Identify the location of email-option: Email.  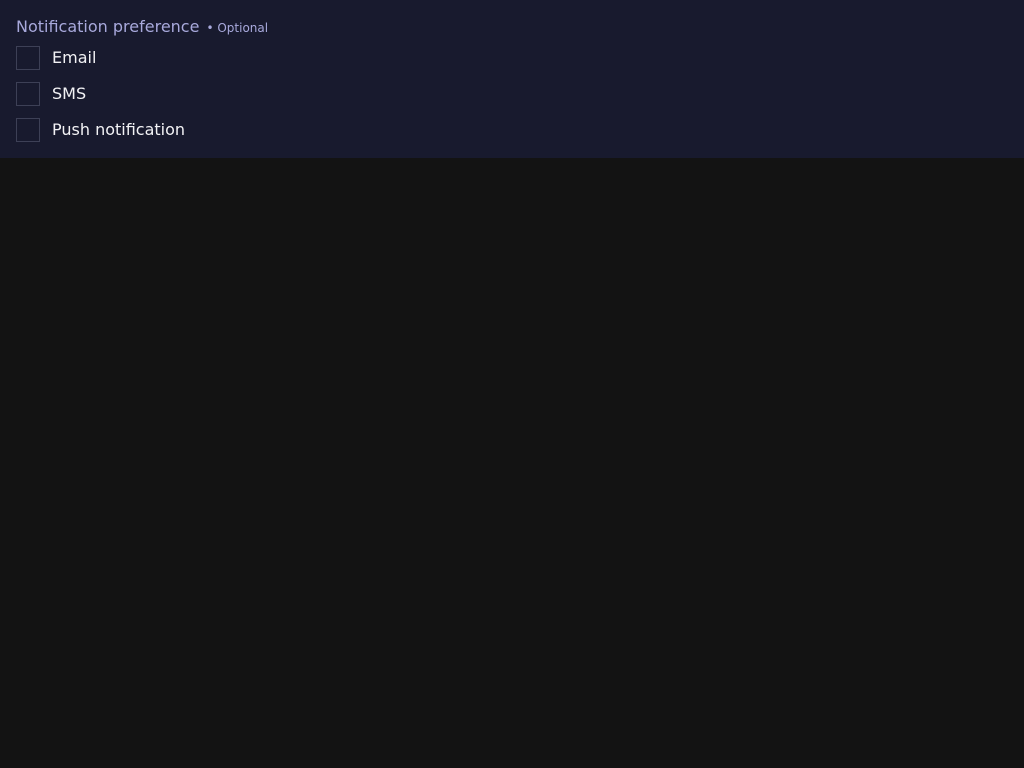
(56, 58).